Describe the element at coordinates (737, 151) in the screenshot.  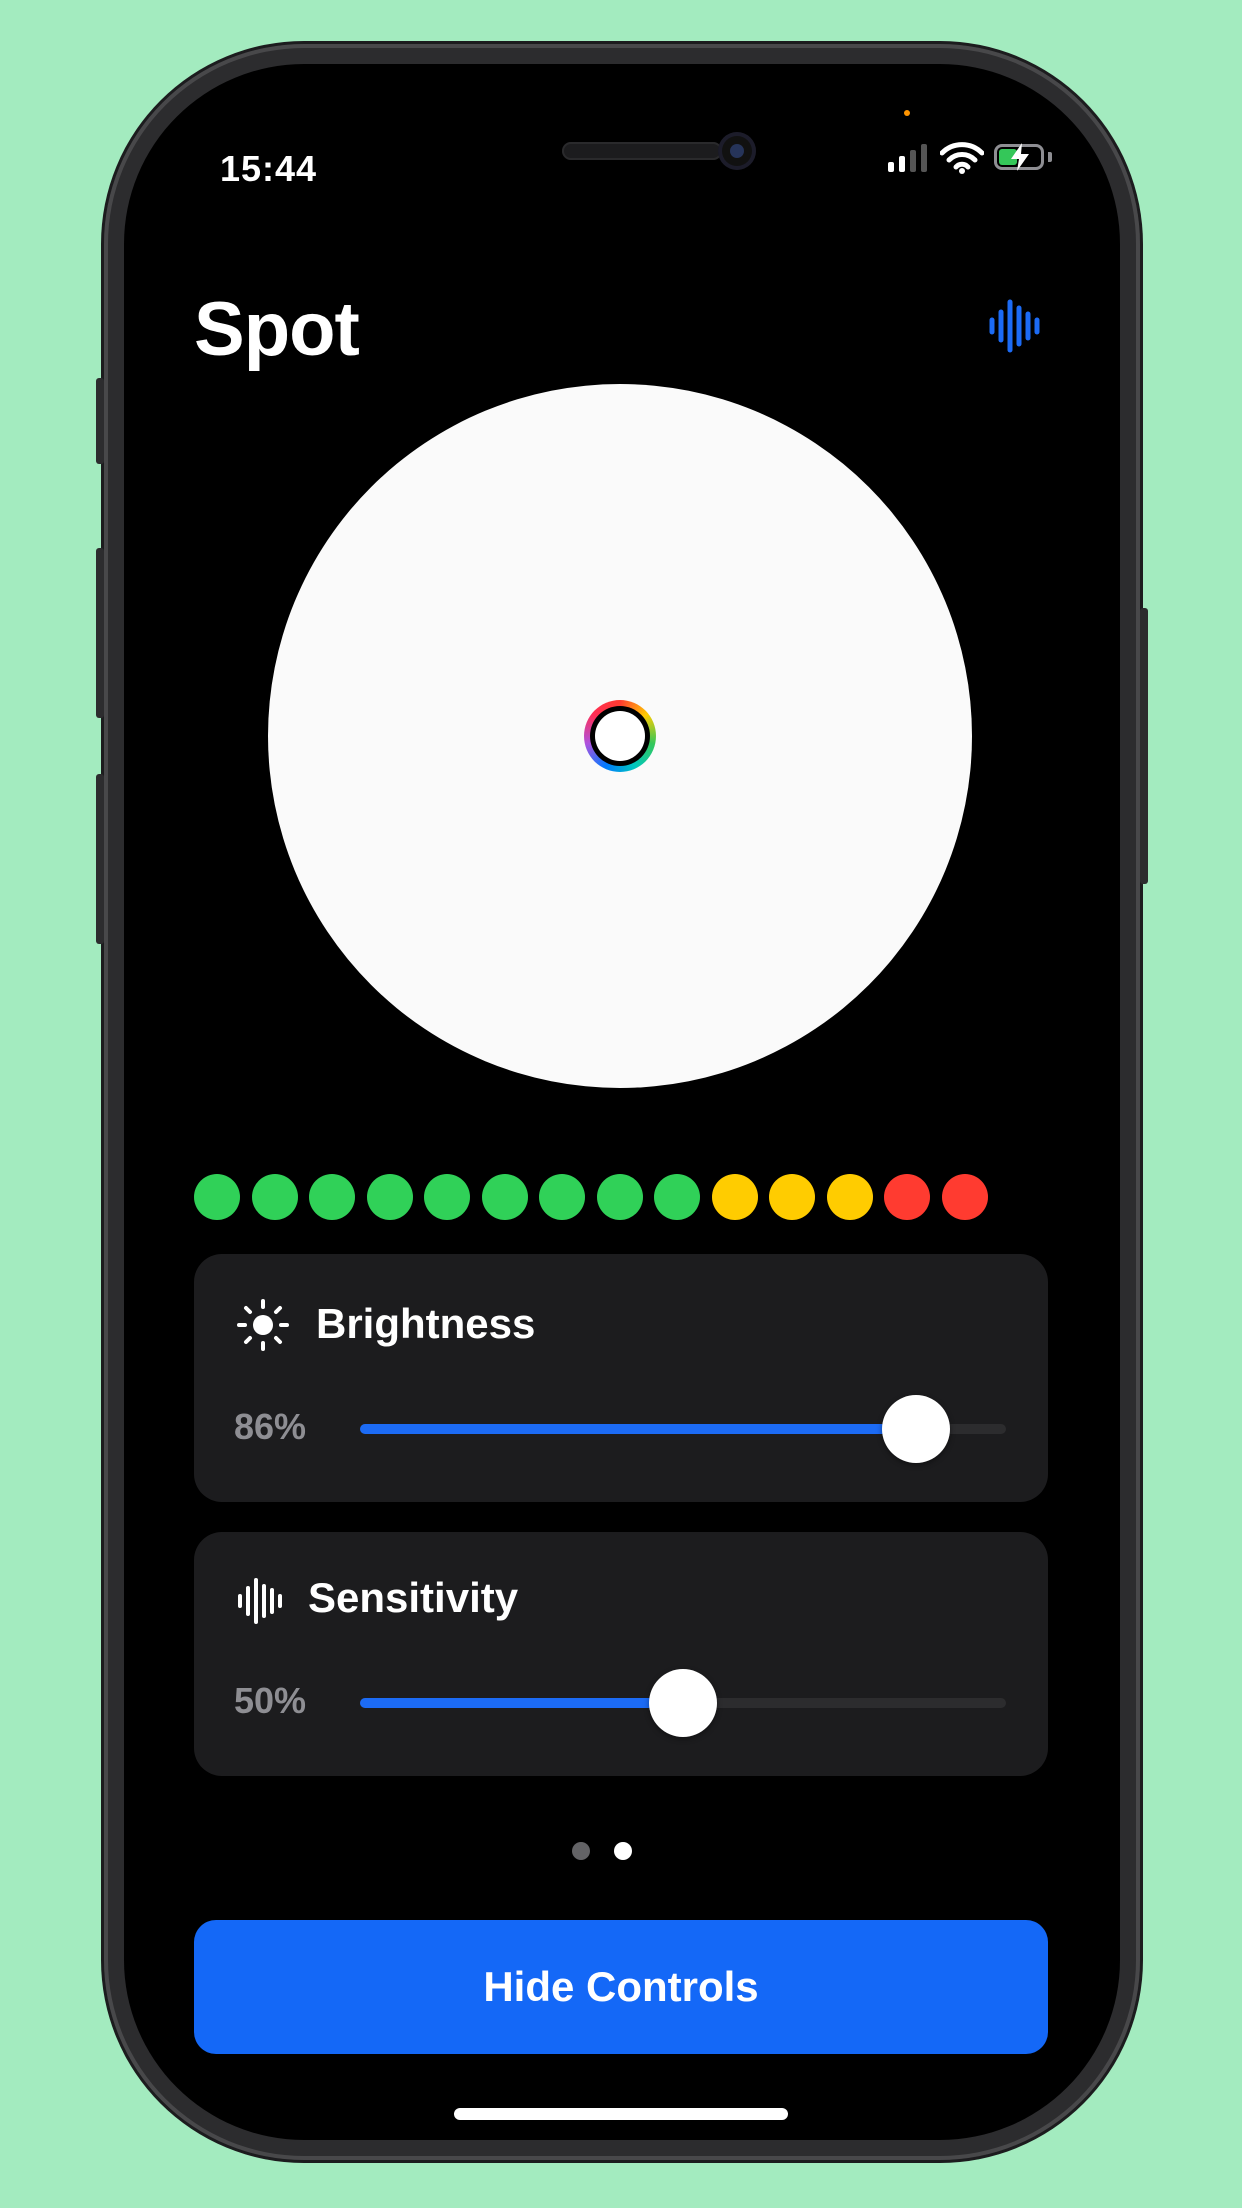
I see `front-camera` at that location.